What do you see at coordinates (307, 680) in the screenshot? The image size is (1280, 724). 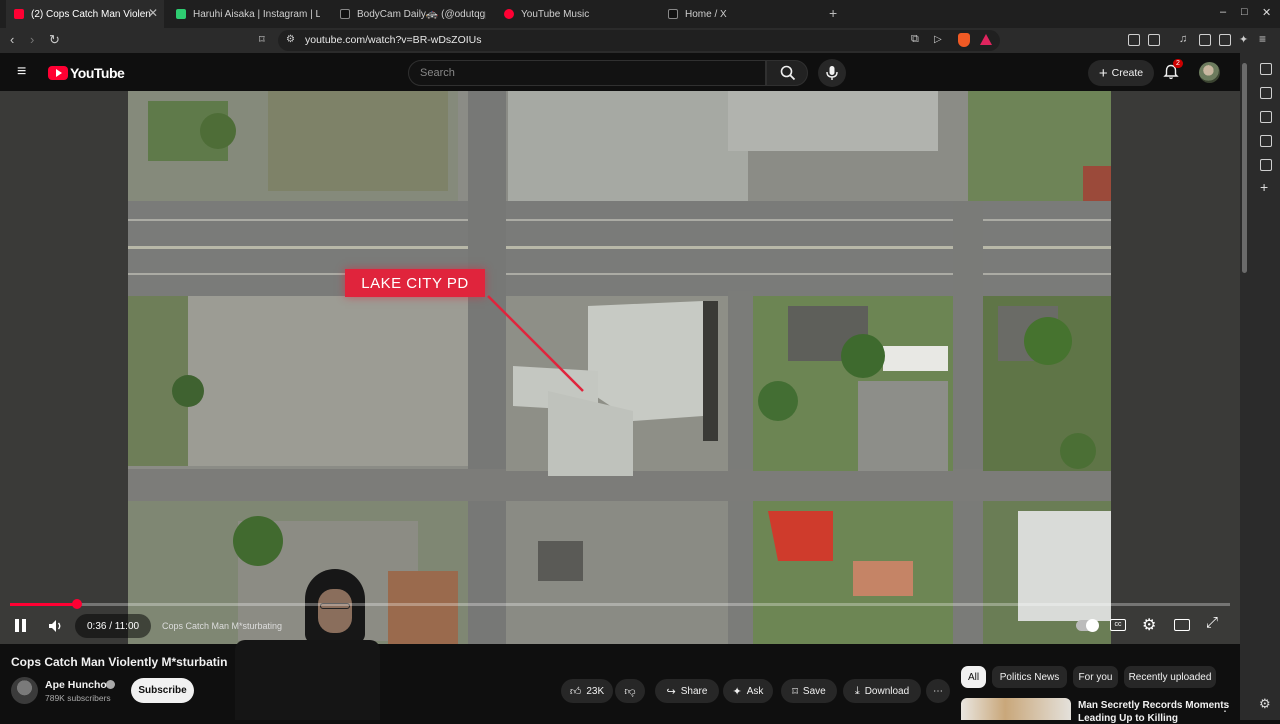 I see `webcam-overlay-lower` at bounding box center [307, 680].